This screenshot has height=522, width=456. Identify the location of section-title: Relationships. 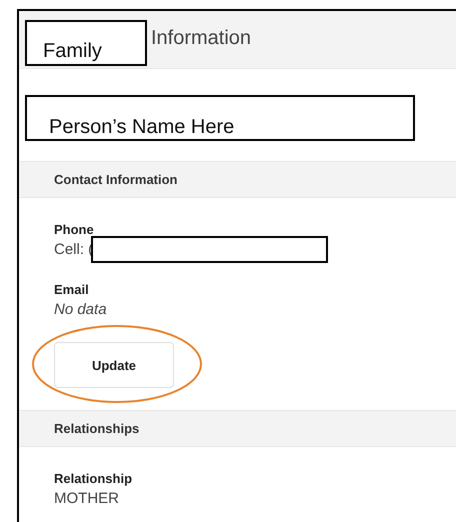
(97, 428).